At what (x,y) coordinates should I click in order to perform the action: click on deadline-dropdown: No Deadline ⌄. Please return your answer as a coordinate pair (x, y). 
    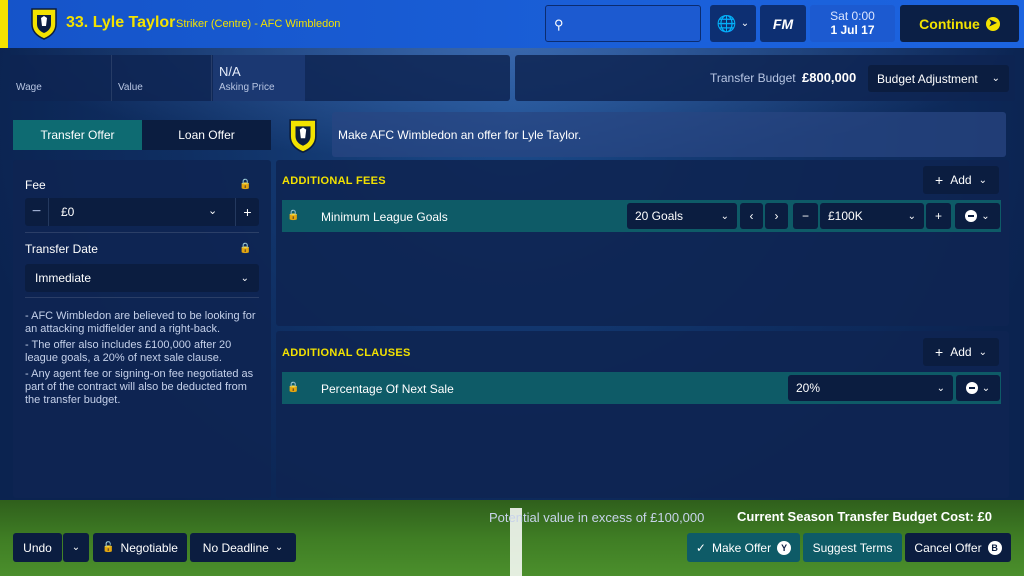
    Looking at the image, I should click on (243, 547).